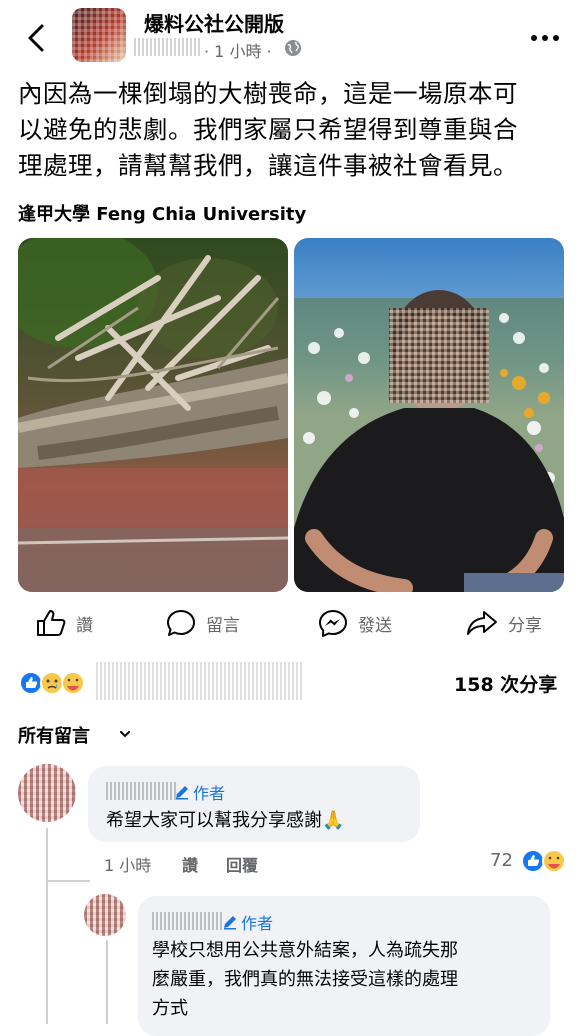 The image size is (582, 1036). What do you see at coordinates (268, 165) in the screenshot?
I see `post-text-line: 理處理，請幫幫我們，讓這件事被社會看見。` at bounding box center [268, 165].